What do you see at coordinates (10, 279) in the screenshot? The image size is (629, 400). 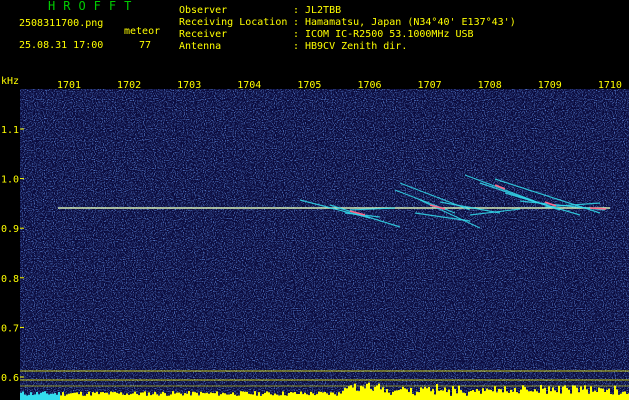 I see `freq-tick-label: 0.8` at bounding box center [10, 279].